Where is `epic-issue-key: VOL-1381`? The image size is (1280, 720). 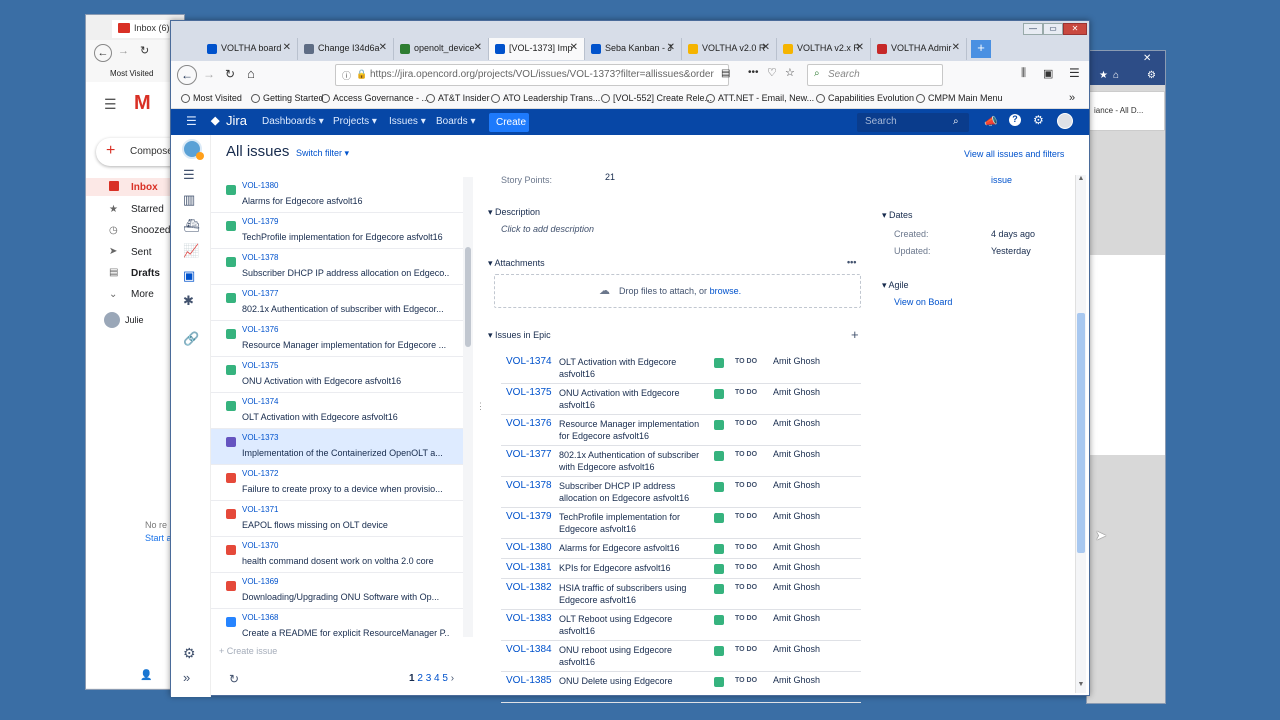
epic-issue-key: VOL-1381 is located at coordinates (529, 567).